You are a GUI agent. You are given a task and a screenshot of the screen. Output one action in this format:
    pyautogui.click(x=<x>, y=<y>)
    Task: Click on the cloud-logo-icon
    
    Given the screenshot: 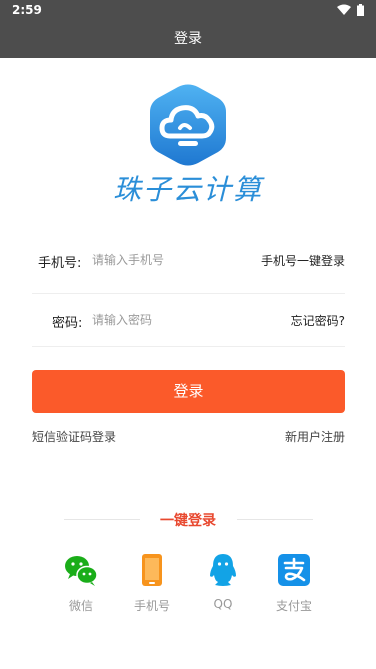 What is the action you would take?
    pyautogui.click(x=188, y=125)
    